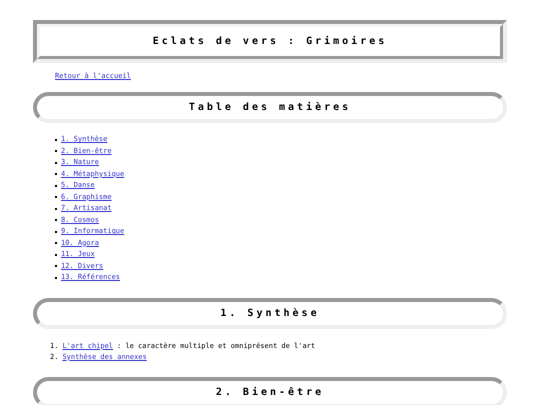 The image size is (540, 405). What do you see at coordinates (270, 107) in the screenshot?
I see `section-heading: Table des matières` at bounding box center [270, 107].